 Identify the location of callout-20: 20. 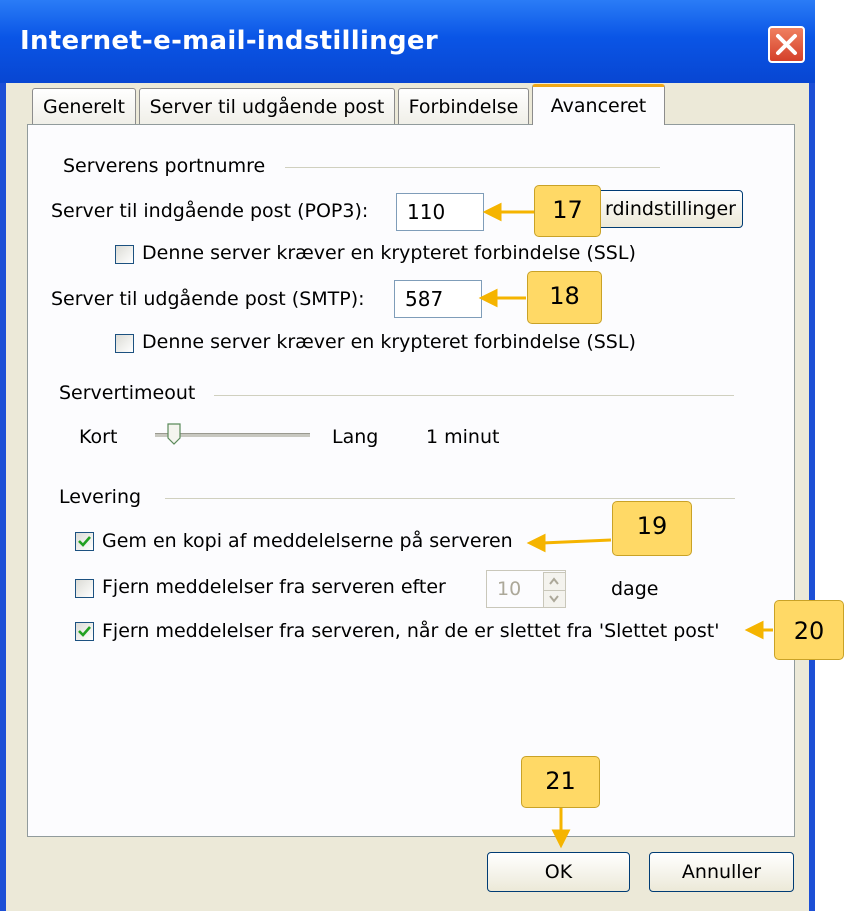
(809, 630).